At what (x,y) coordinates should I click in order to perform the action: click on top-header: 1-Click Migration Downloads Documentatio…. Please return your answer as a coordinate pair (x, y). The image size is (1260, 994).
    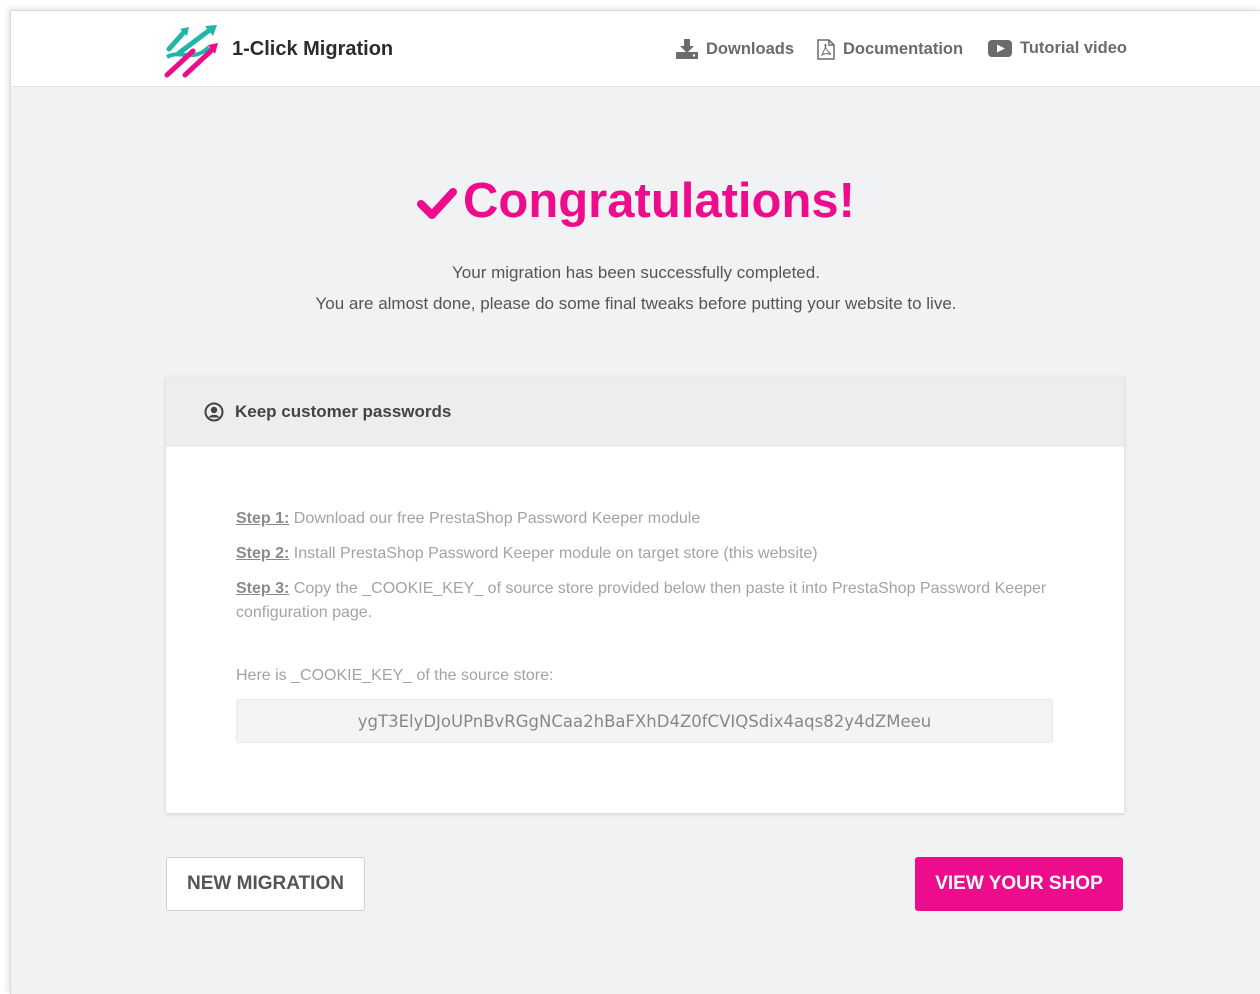
    Looking at the image, I should click on (635, 49).